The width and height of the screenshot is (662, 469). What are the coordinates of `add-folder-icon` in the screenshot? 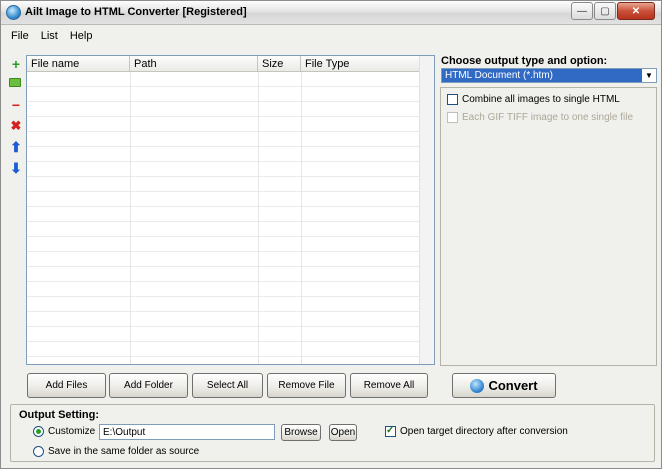 It's located at (15, 82).